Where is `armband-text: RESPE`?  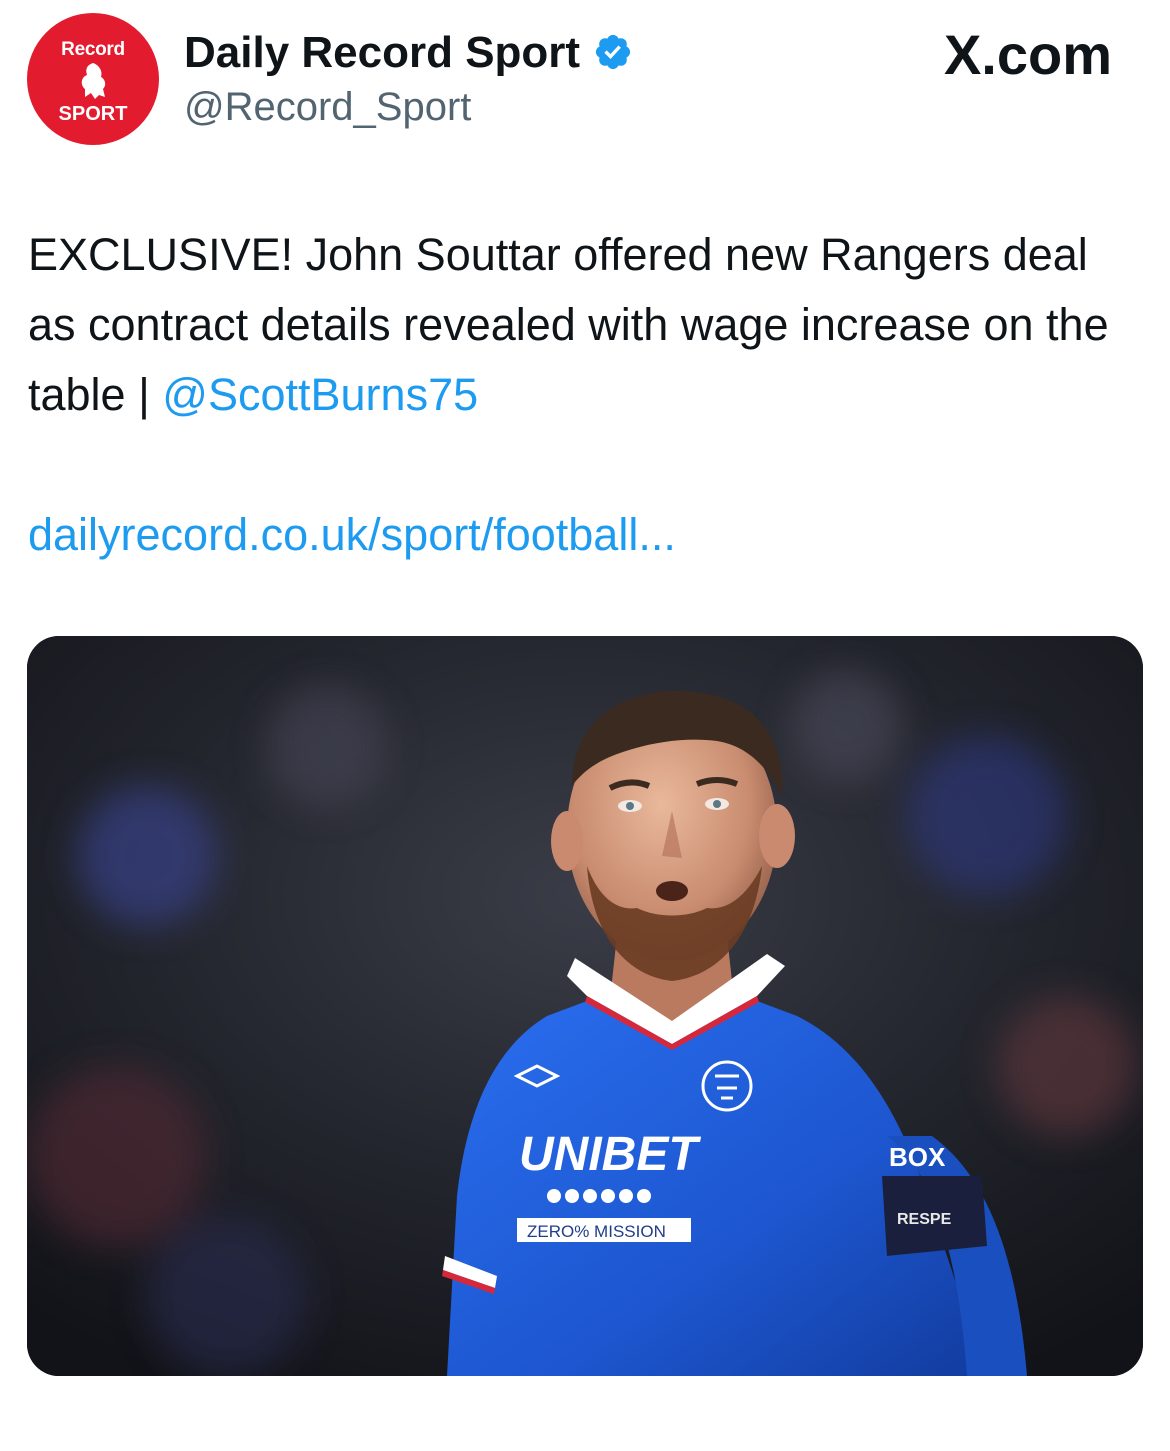 armband-text: RESPE is located at coordinates (924, 1219).